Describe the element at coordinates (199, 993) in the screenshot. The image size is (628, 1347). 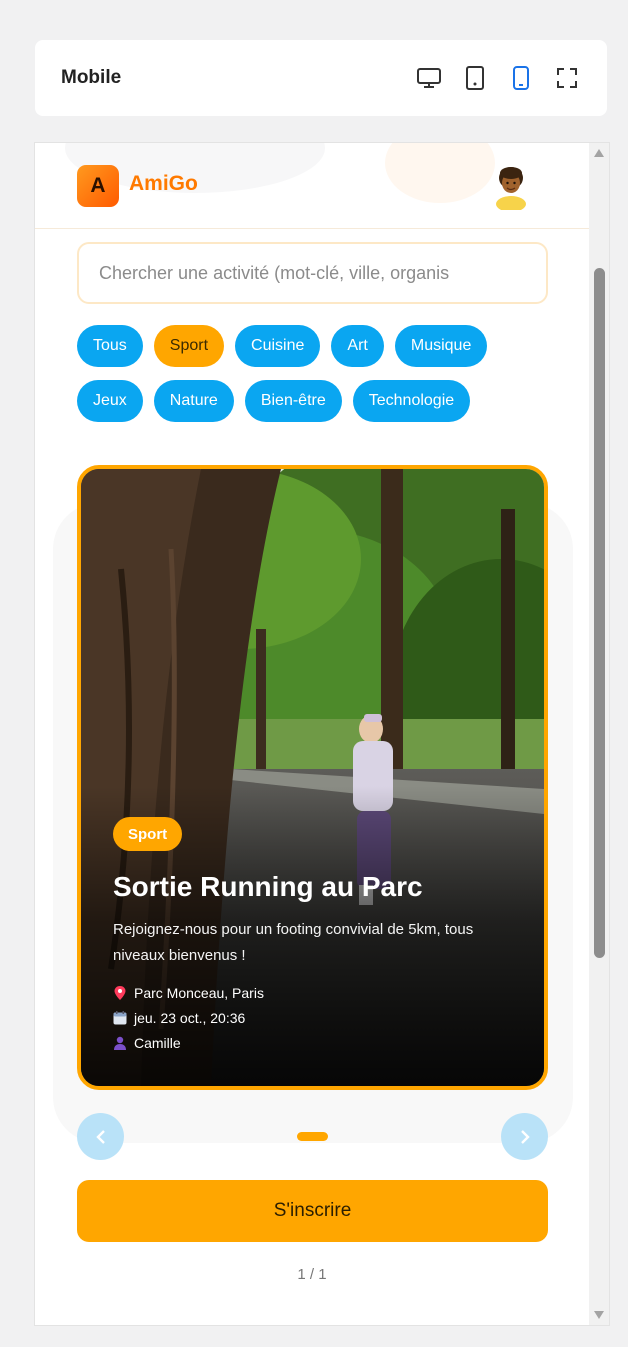
I see `card-location-text: Parc Monceau, Paris` at that location.